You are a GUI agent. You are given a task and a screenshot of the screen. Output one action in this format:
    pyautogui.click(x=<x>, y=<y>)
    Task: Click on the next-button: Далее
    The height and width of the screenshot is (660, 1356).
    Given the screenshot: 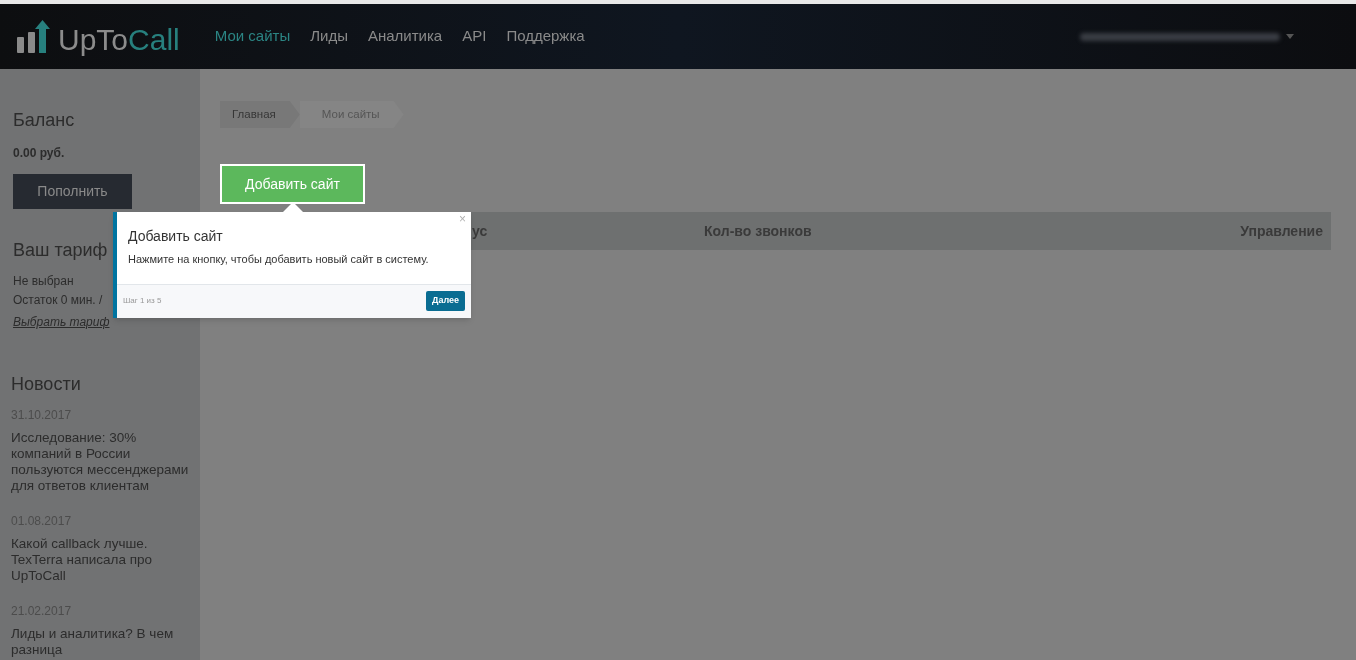 What is the action you would take?
    pyautogui.click(x=445, y=301)
    